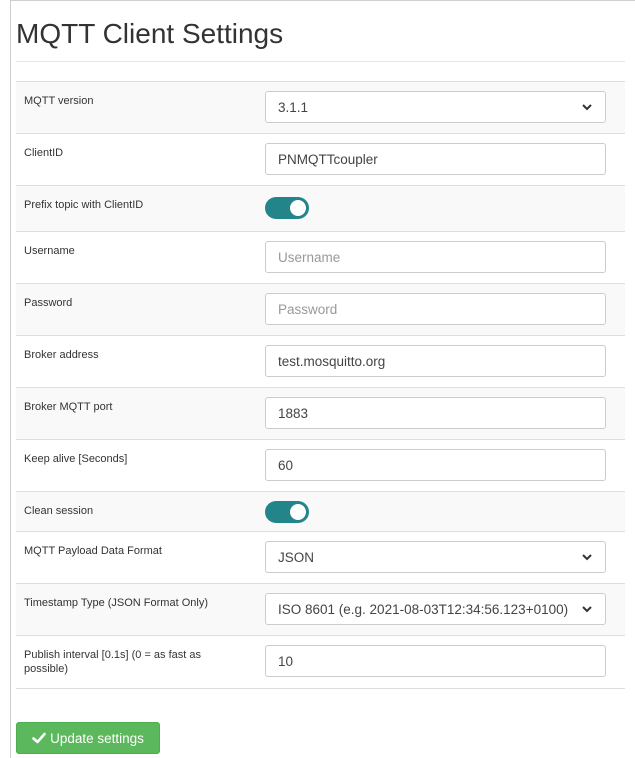  I want to click on row-payload-format: MQTT Payload Data Format JSON, so click(320, 558).